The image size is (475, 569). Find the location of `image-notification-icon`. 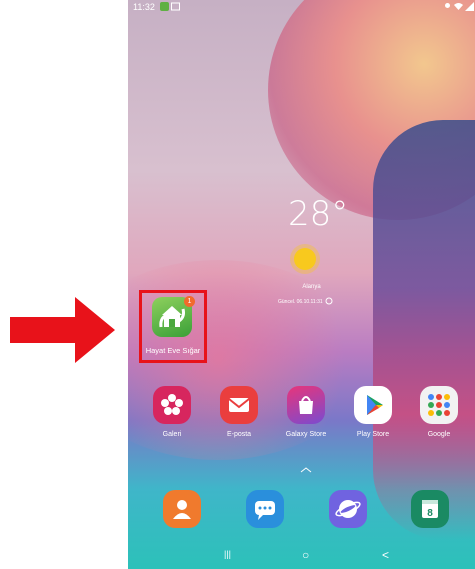

image-notification-icon is located at coordinates (175, 6).